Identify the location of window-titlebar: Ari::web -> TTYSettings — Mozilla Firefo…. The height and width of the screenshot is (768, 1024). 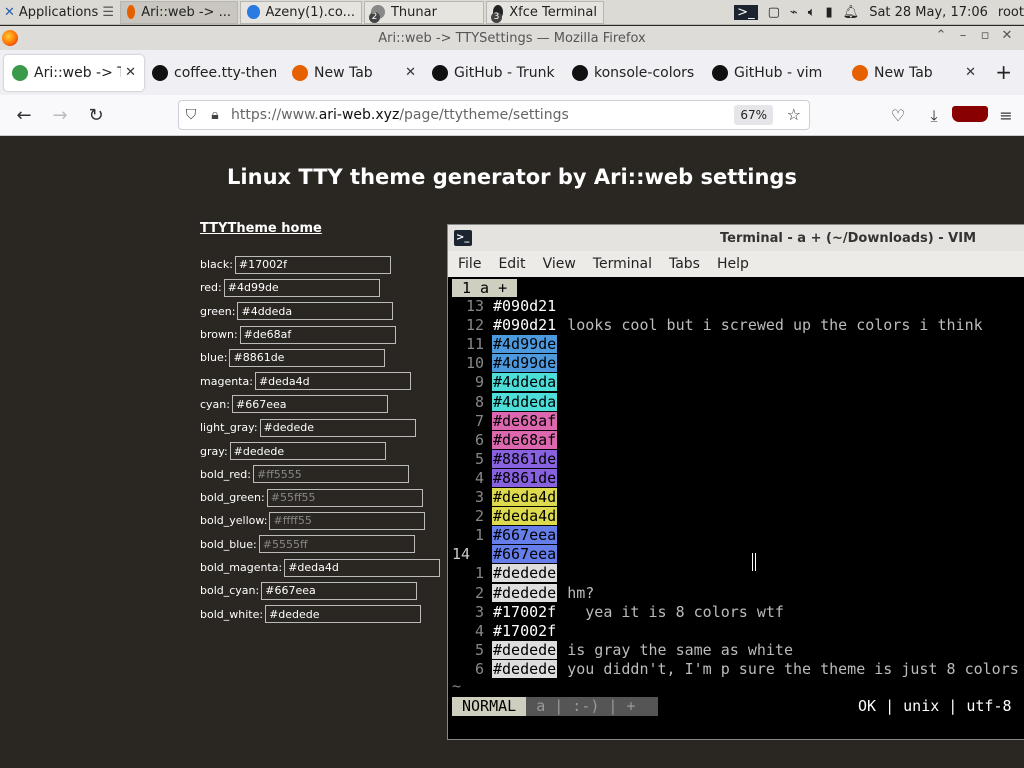
(512, 38).